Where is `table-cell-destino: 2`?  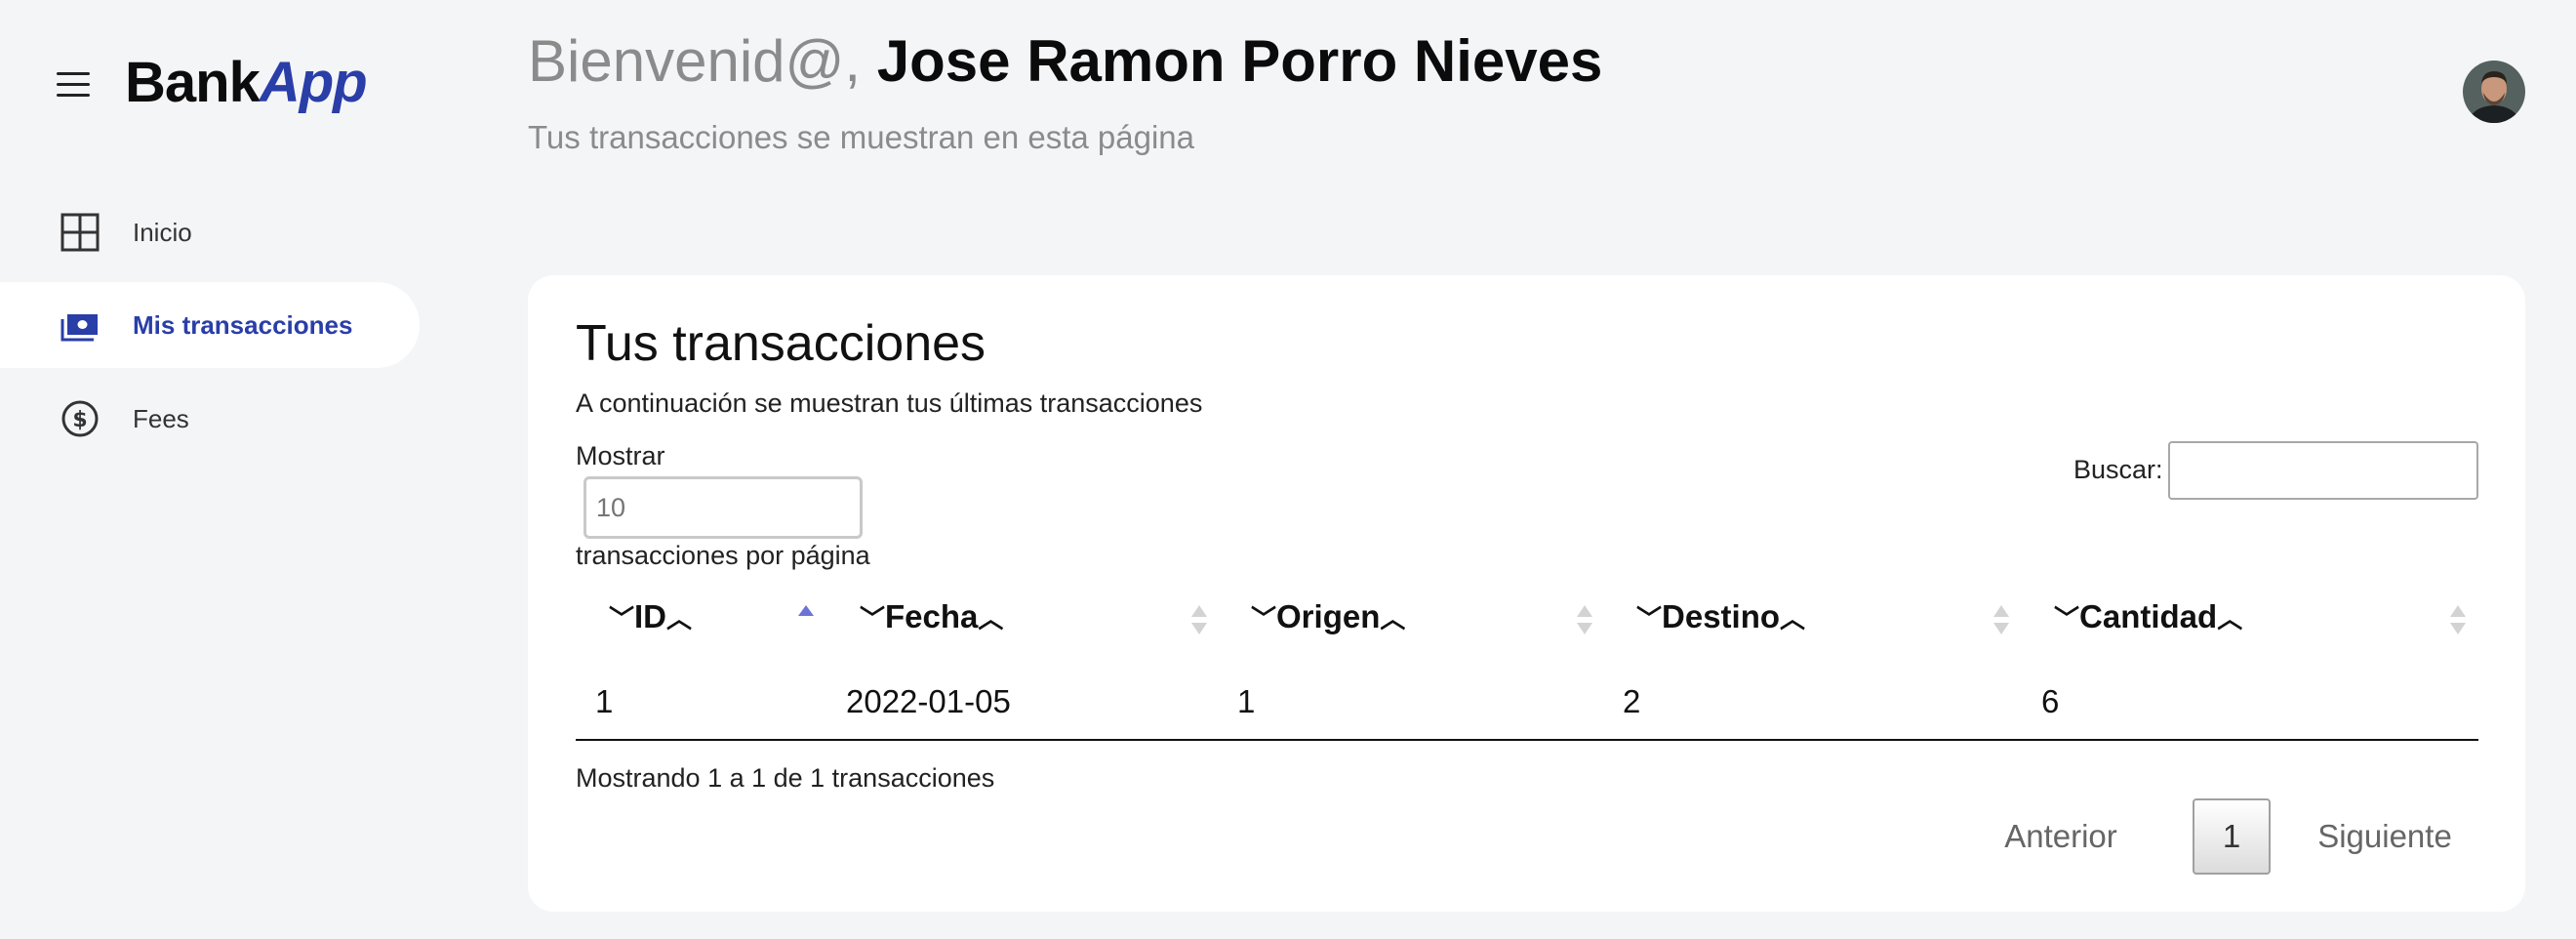 table-cell-destino: 2 is located at coordinates (1632, 701).